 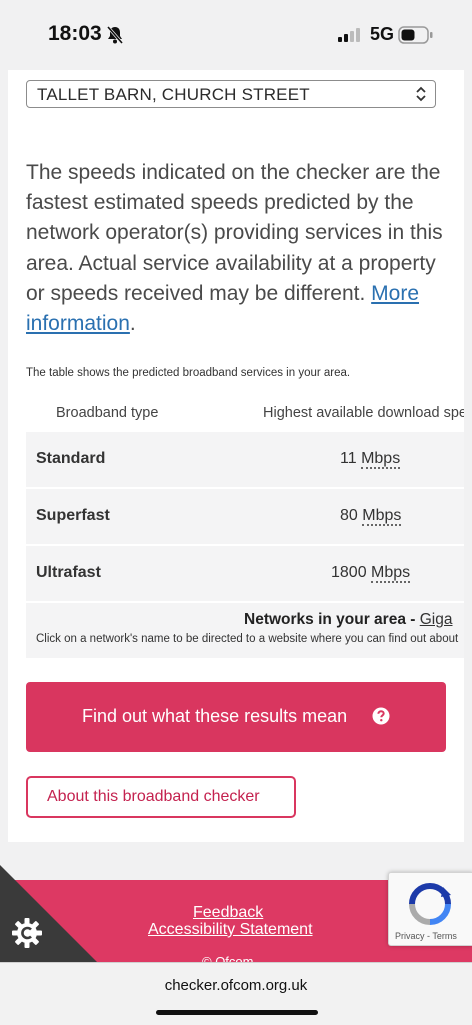 What do you see at coordinates (363, 413) in the screenshot?
I see `header-download-speed: Highest available download speed` at bounding box center [363, 413].